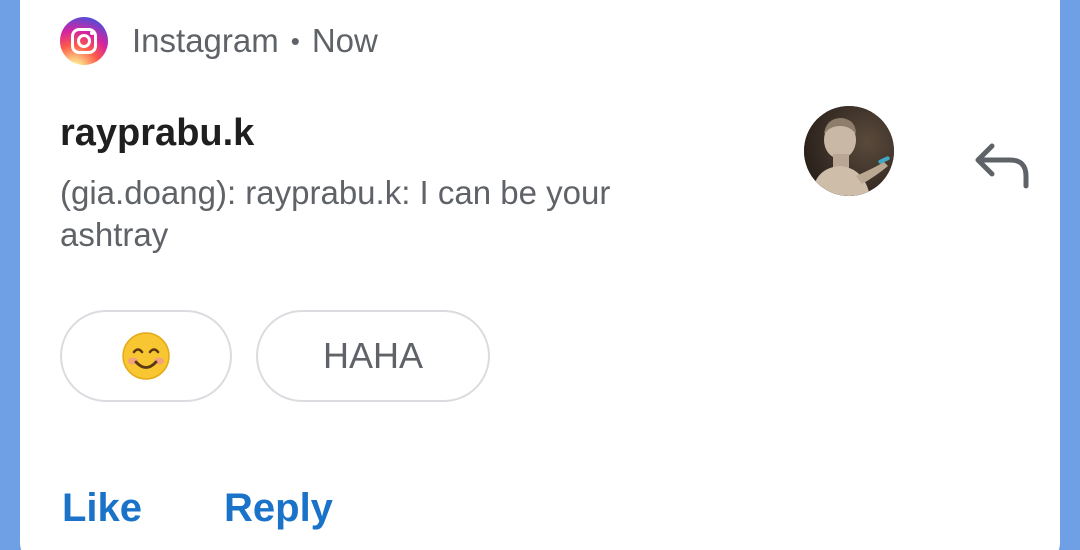  Describe the element at coordinates (344, 40) in the screenshot. I see `notification-time: Now` at that location.